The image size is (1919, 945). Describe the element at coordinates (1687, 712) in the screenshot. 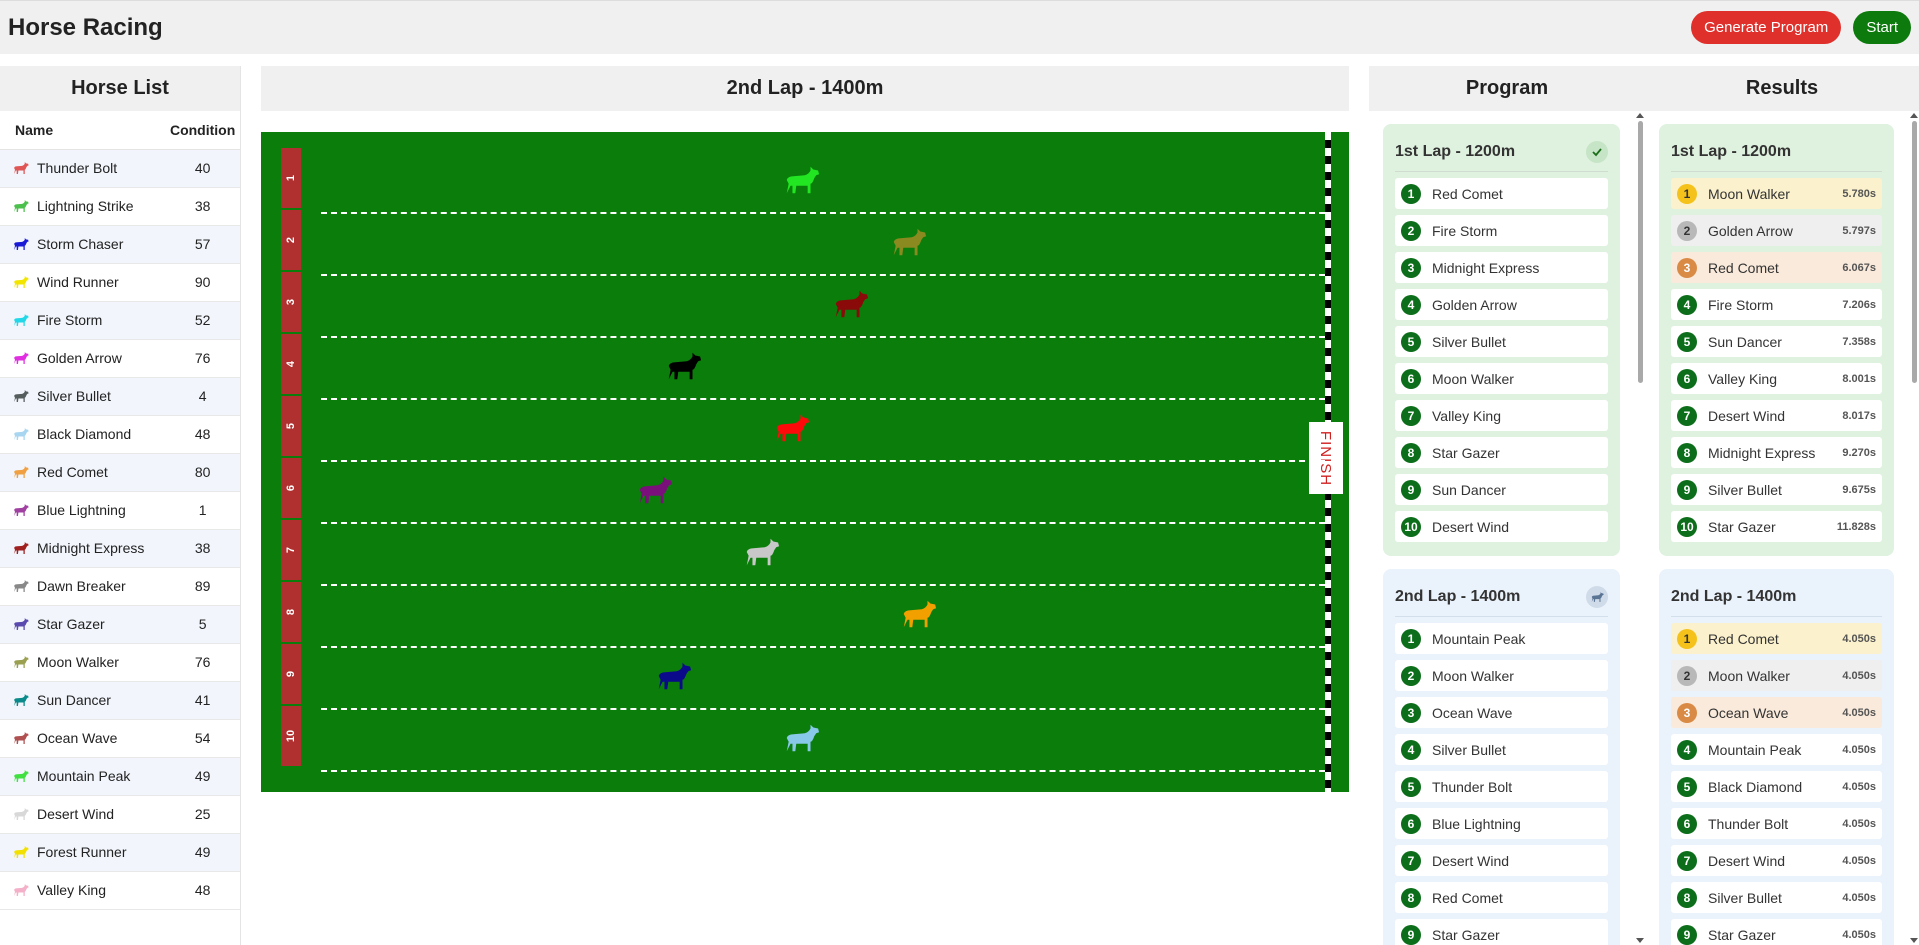

I see `position-badge: 3` at that location.